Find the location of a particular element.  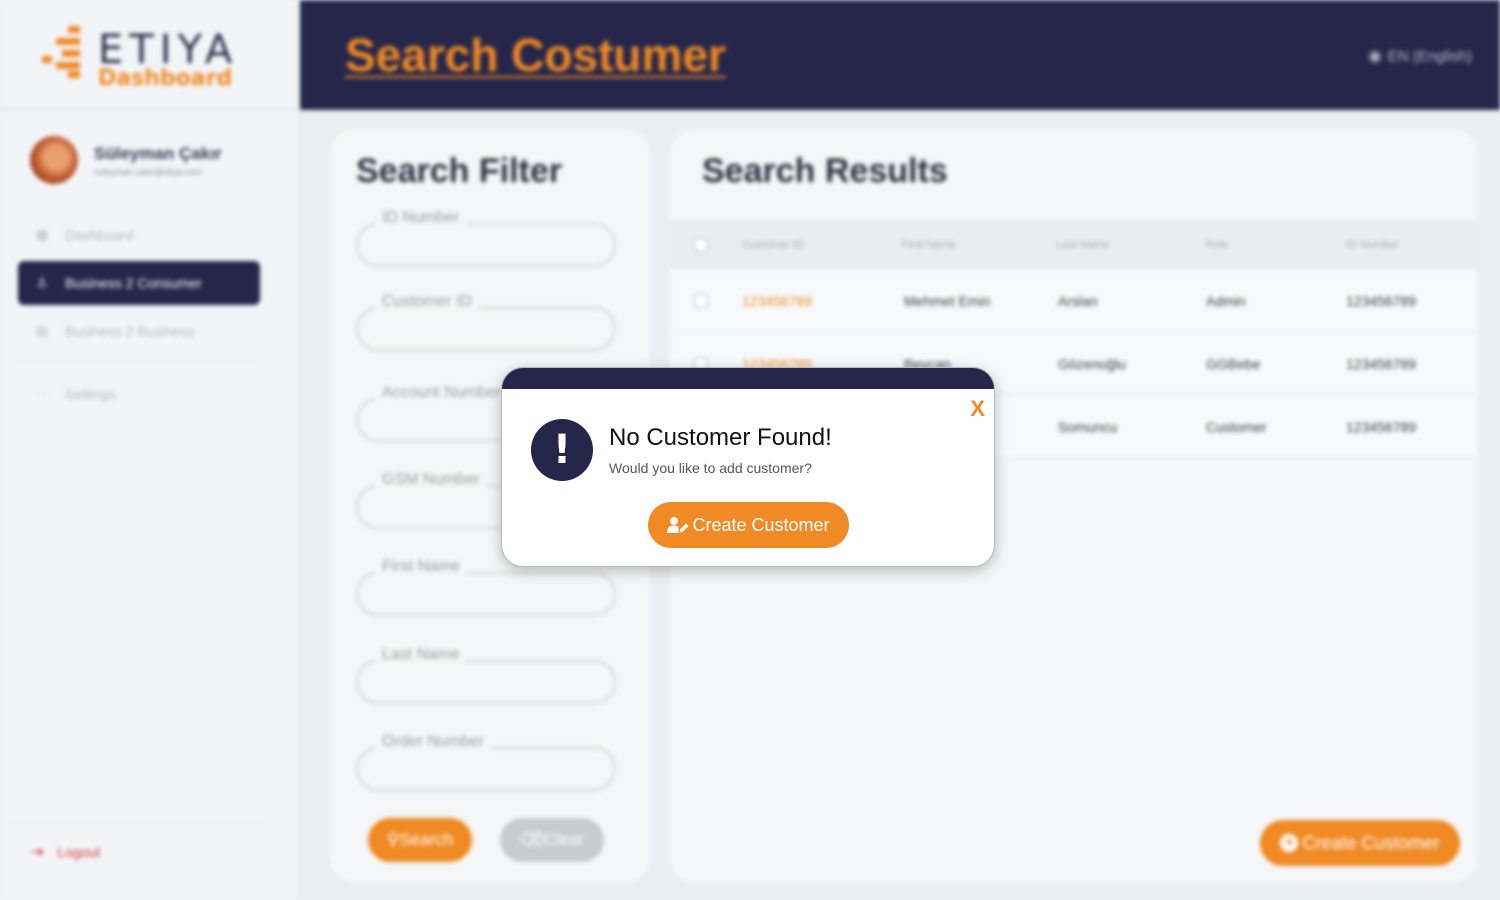

field-label: GSM Number is located at coordinates (431, 480).